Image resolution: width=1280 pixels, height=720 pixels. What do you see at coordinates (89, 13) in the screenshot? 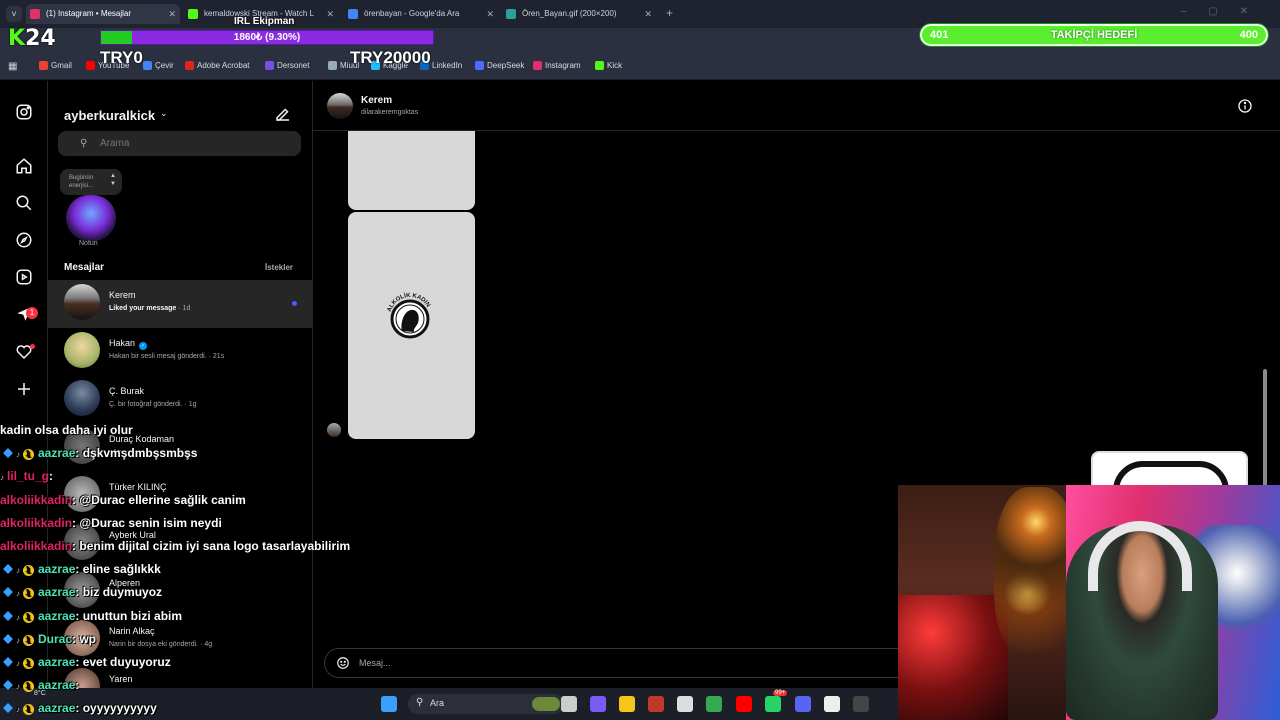
I see `tab-title: (1) Instagram • Mesajlar` at bounding box center [89, 13].